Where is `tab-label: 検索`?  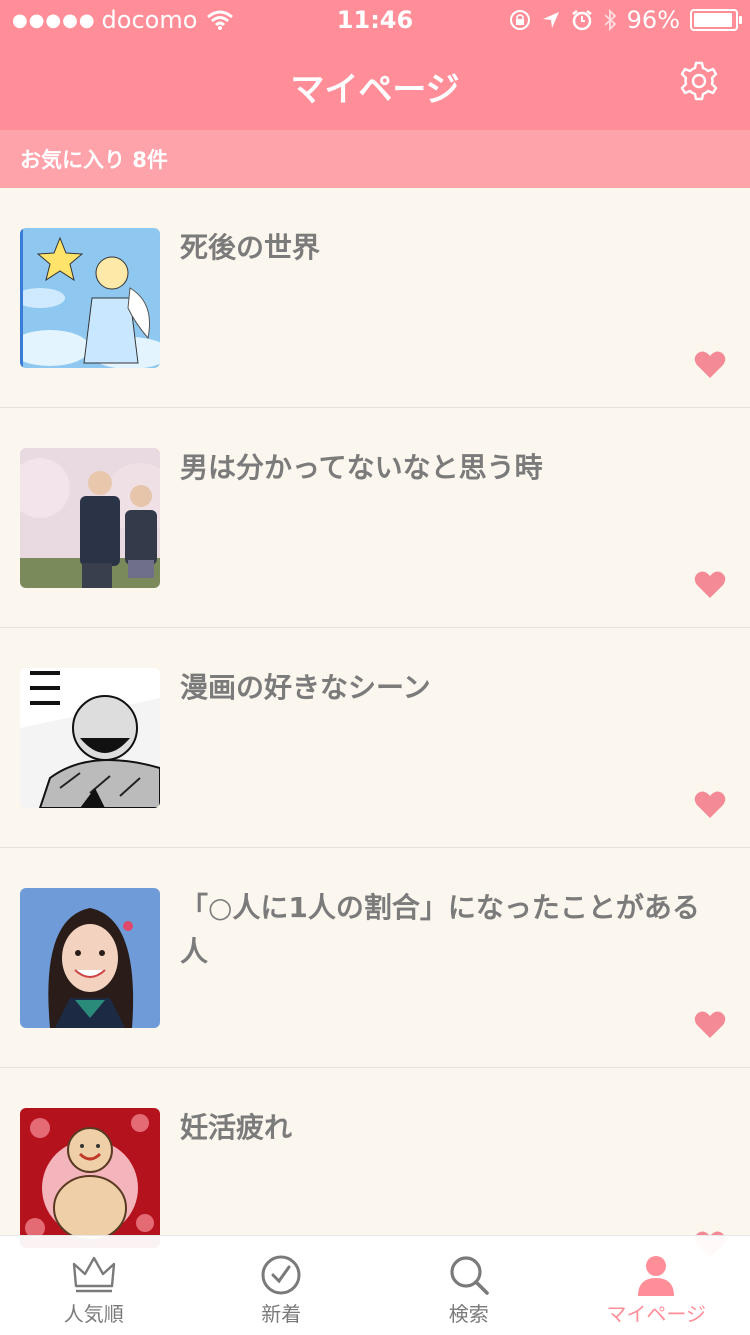
tab-label: 検索 is located at coordinates (469, 1312).